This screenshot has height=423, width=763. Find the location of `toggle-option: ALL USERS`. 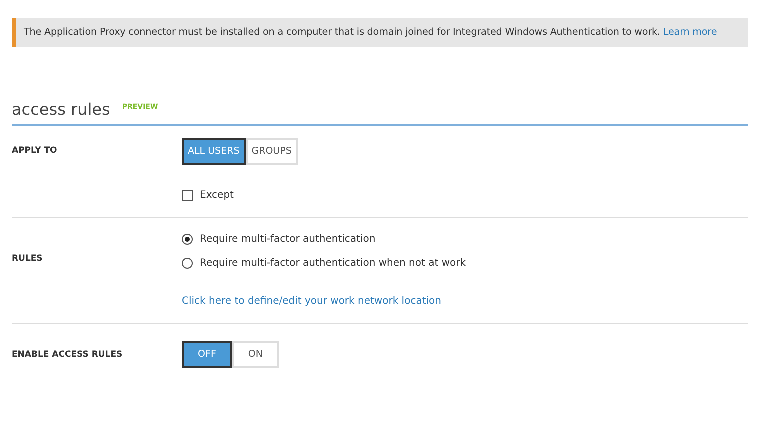

toggle-option: ALL USERS is located at coordinates (214, 151).